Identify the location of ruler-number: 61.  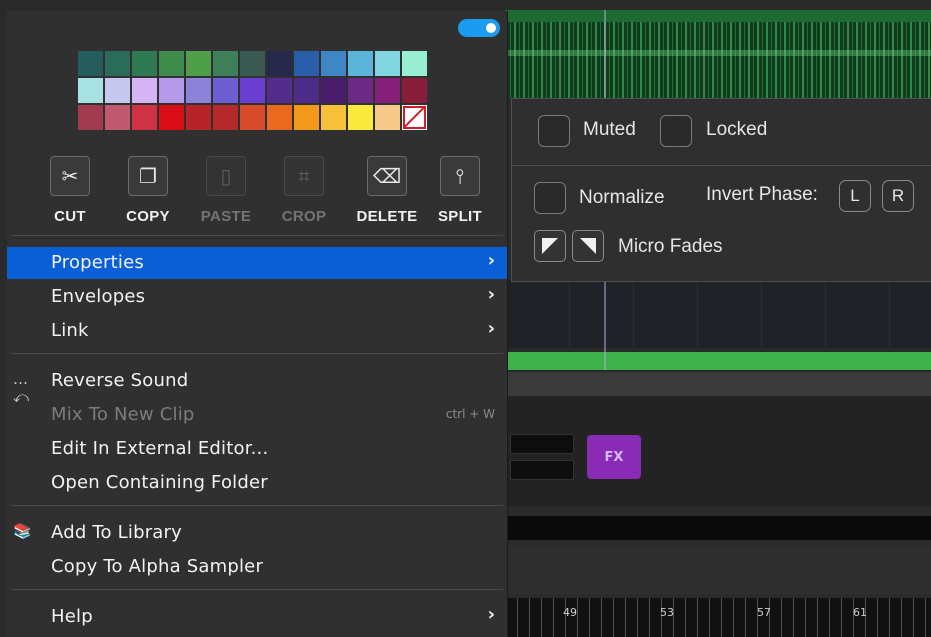
(860, 612).